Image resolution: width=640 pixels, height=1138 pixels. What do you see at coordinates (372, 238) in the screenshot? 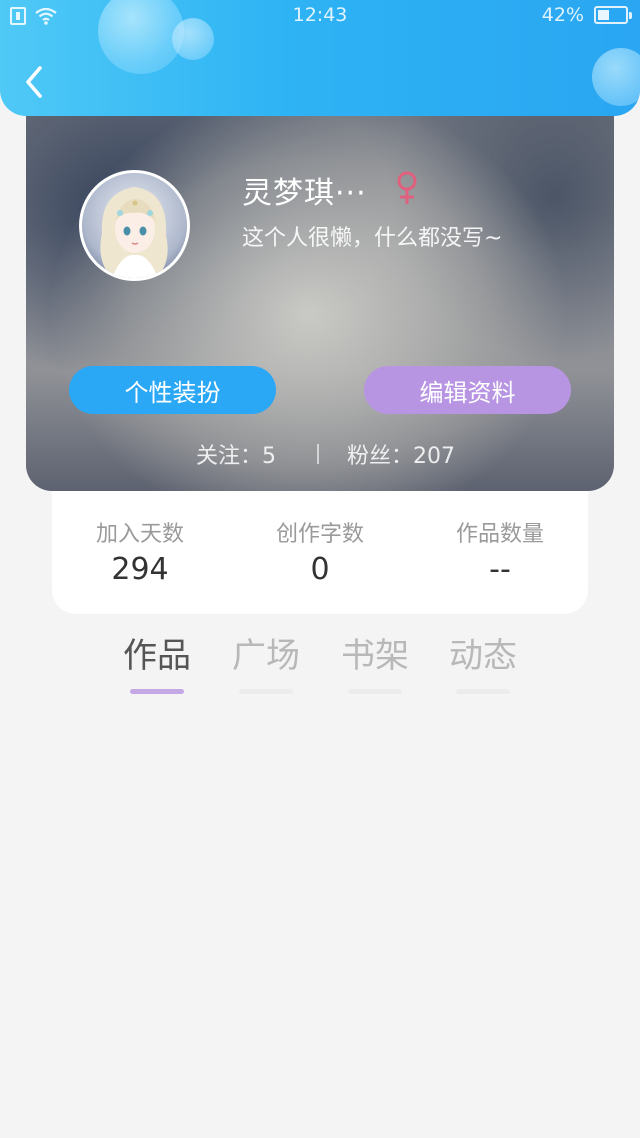
I see `bio-text: 这个人很懒，什么都没写~` at bounding box center [372, 238].